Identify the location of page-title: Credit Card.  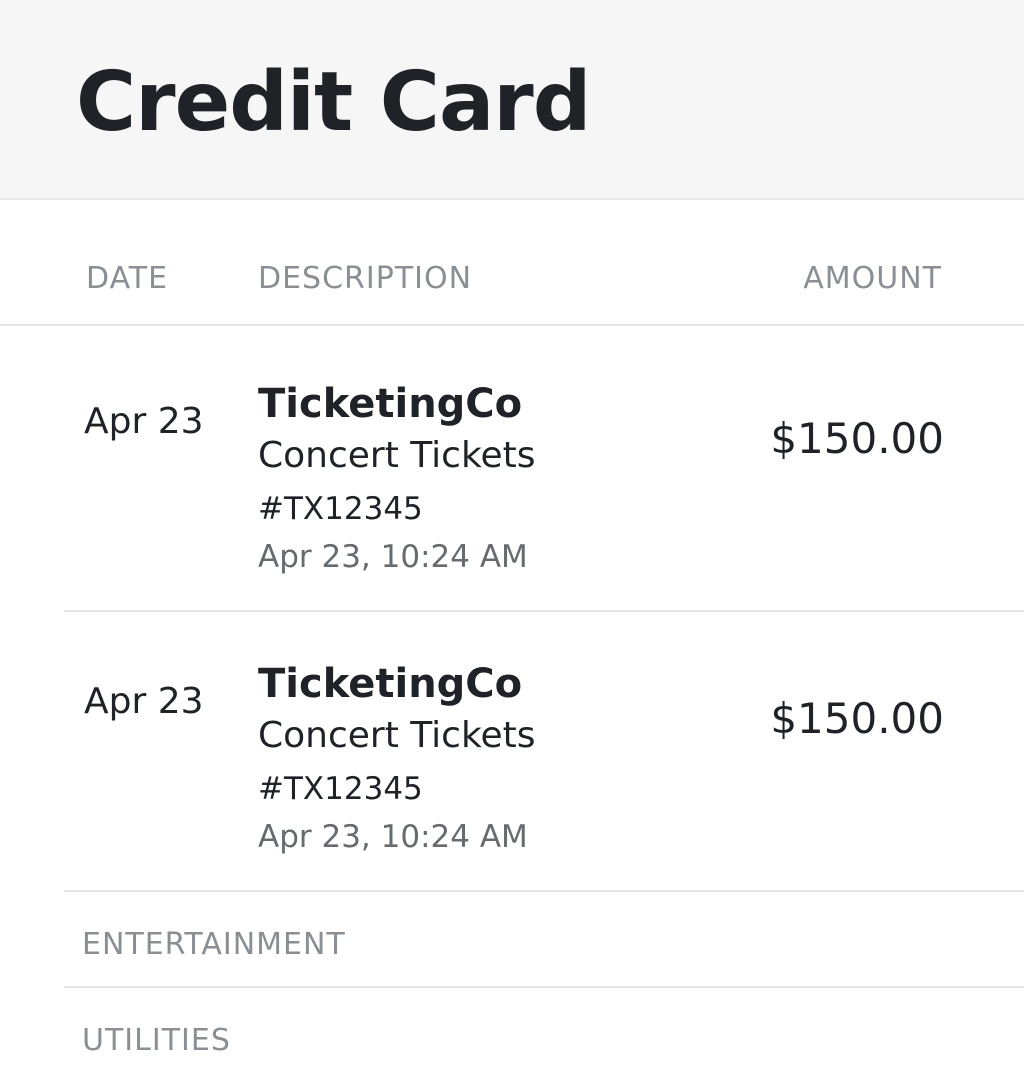
(333, 102).